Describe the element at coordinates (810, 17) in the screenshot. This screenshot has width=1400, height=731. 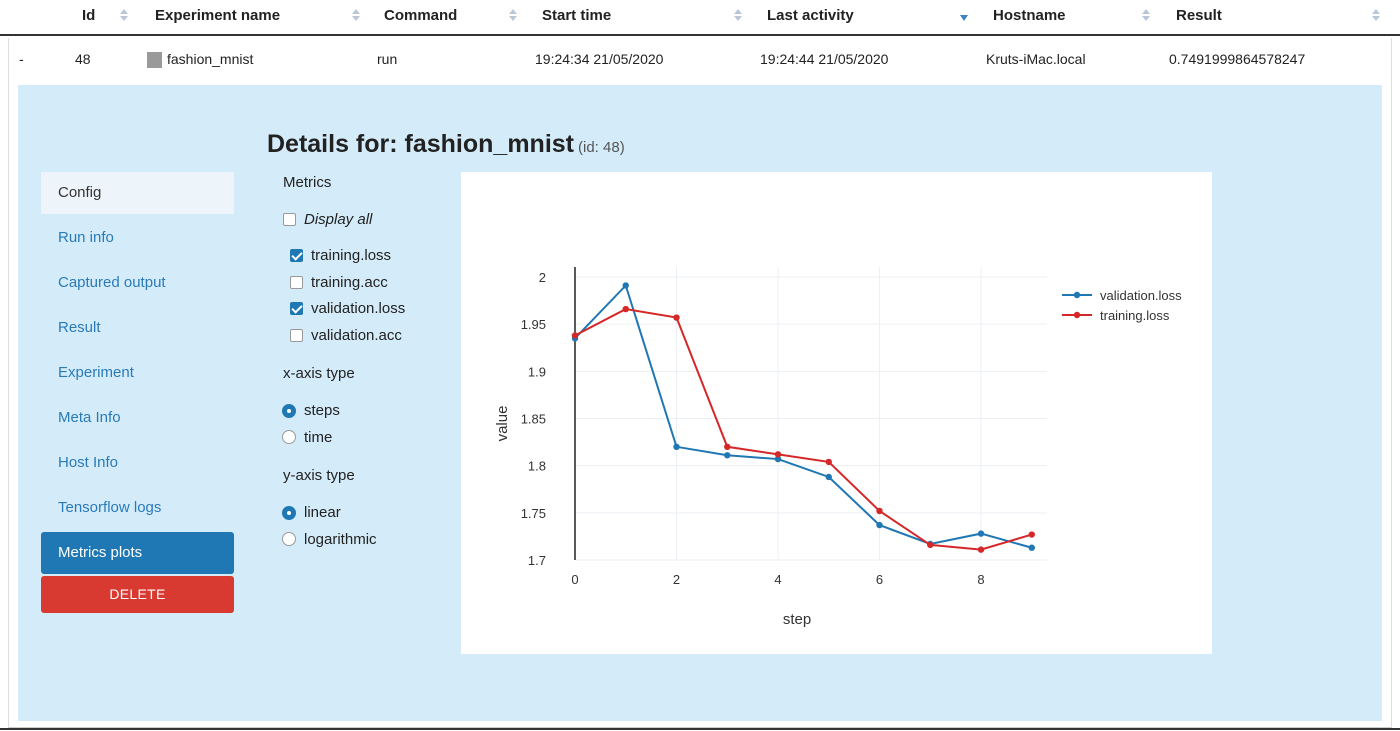
I see `col-header-last-activity: Last activity` at that location.